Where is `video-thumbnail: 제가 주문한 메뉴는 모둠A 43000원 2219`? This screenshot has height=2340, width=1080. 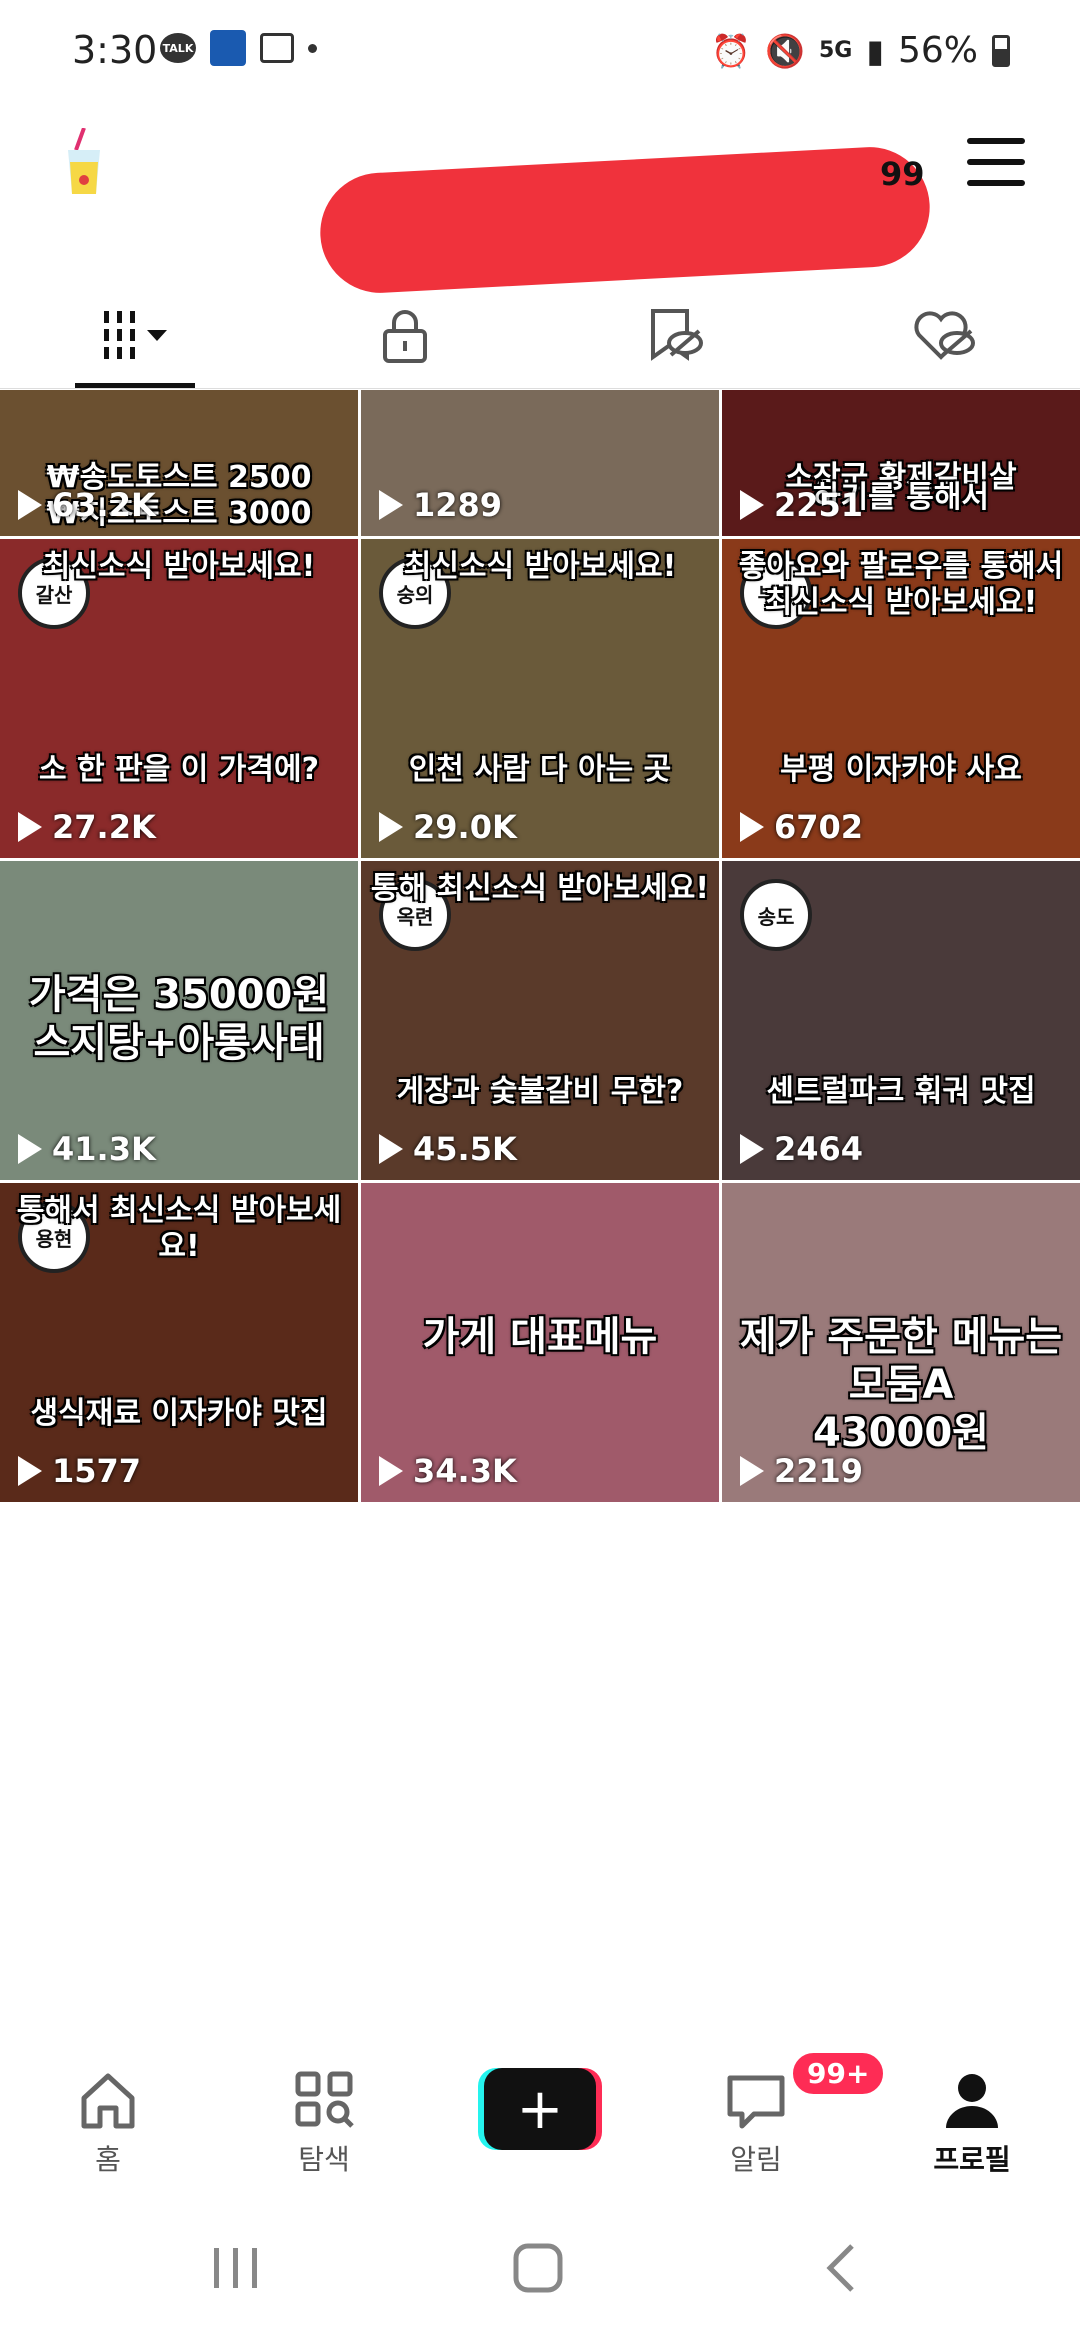 video-thumbnail: 제가 주문한 메뉴는 모둠A 43000원 2219 is located at coordinates (901, 1342).